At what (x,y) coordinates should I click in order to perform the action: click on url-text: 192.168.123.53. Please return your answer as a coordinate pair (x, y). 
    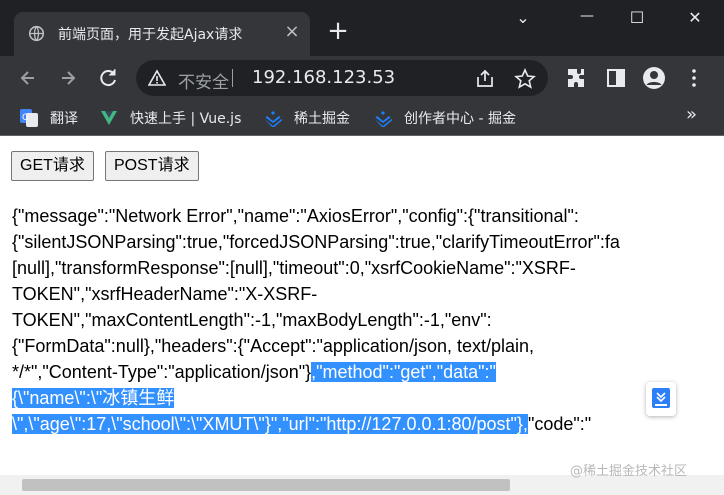
    Looking at the image, I should click on (323, 77).